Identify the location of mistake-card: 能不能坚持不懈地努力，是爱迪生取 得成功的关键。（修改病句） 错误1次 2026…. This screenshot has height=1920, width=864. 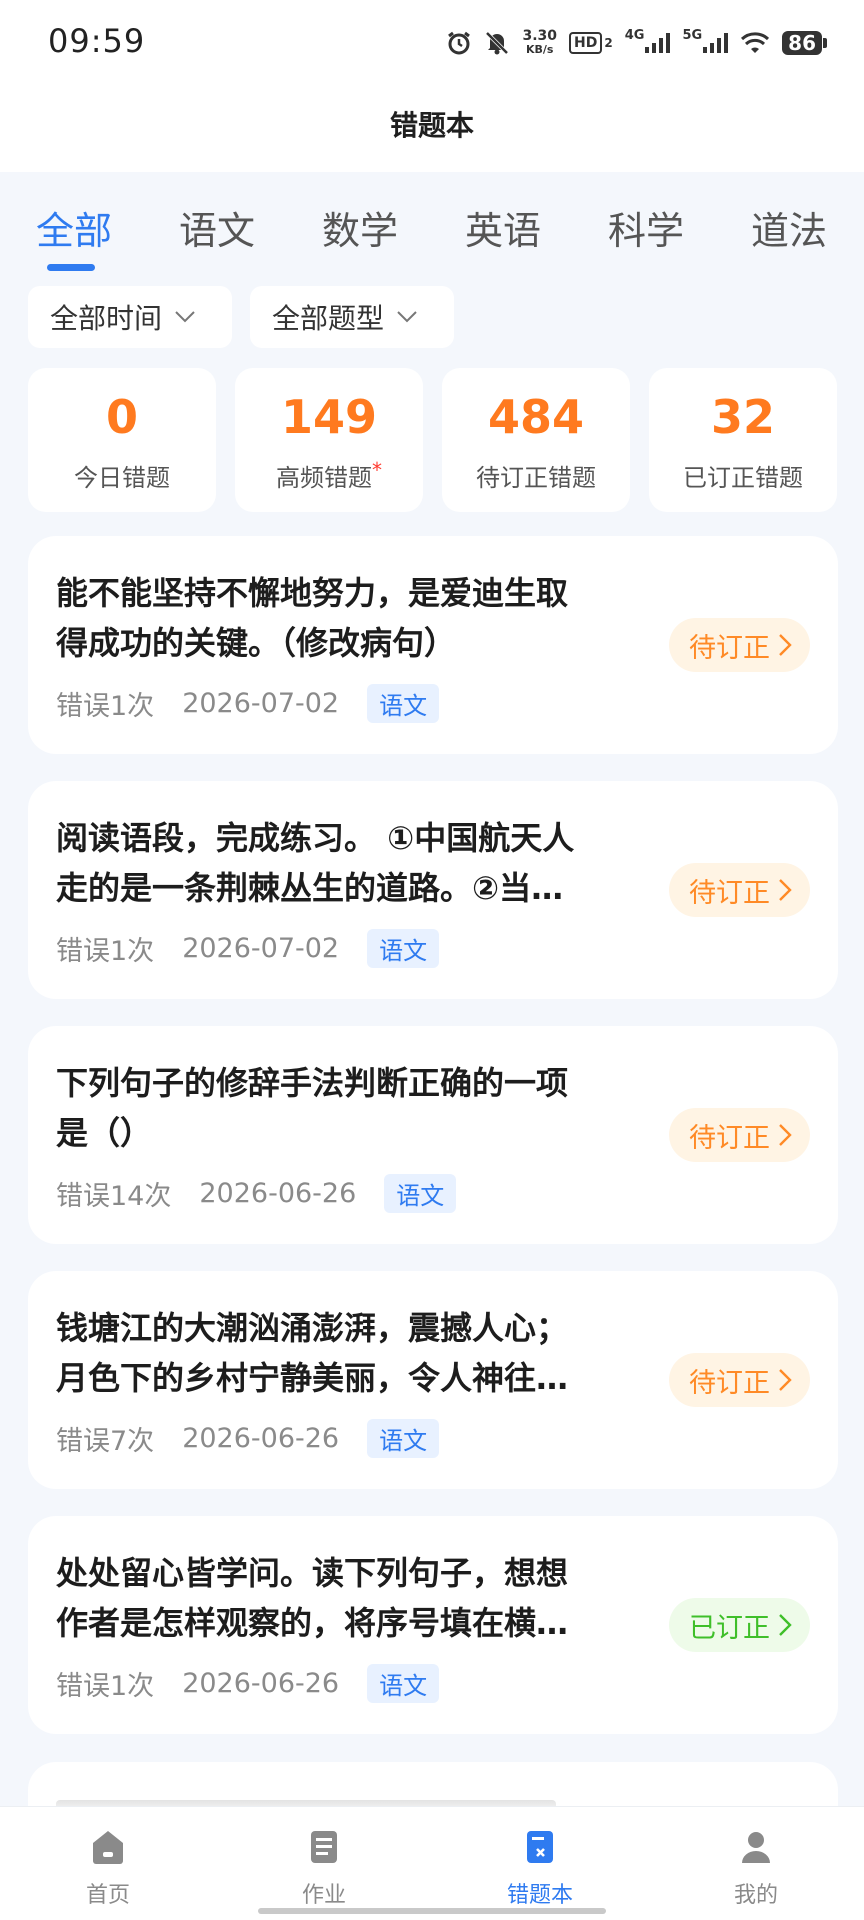
(433, 645).